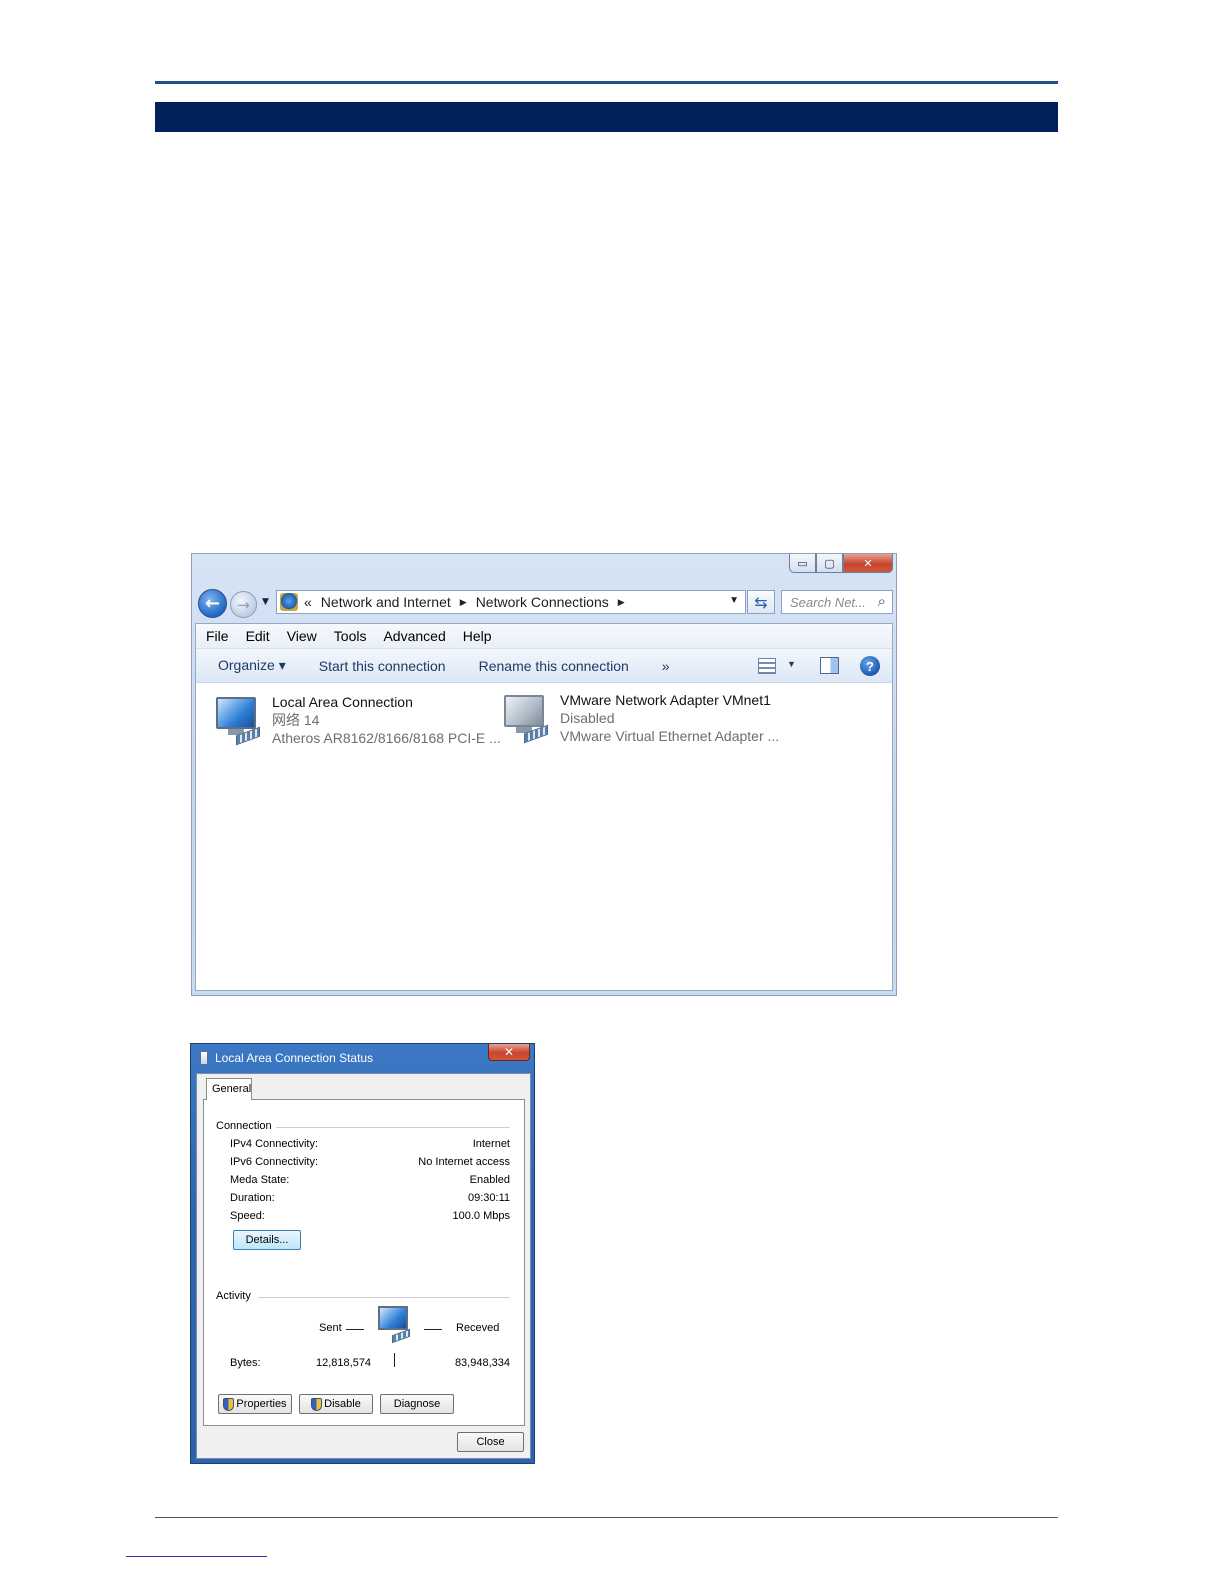 The image size is (1225, 1585). What do you see at coordinates (882, 601) in the screenshot?
I see `search-icon: ⌕` at bounding box center [882, 601].